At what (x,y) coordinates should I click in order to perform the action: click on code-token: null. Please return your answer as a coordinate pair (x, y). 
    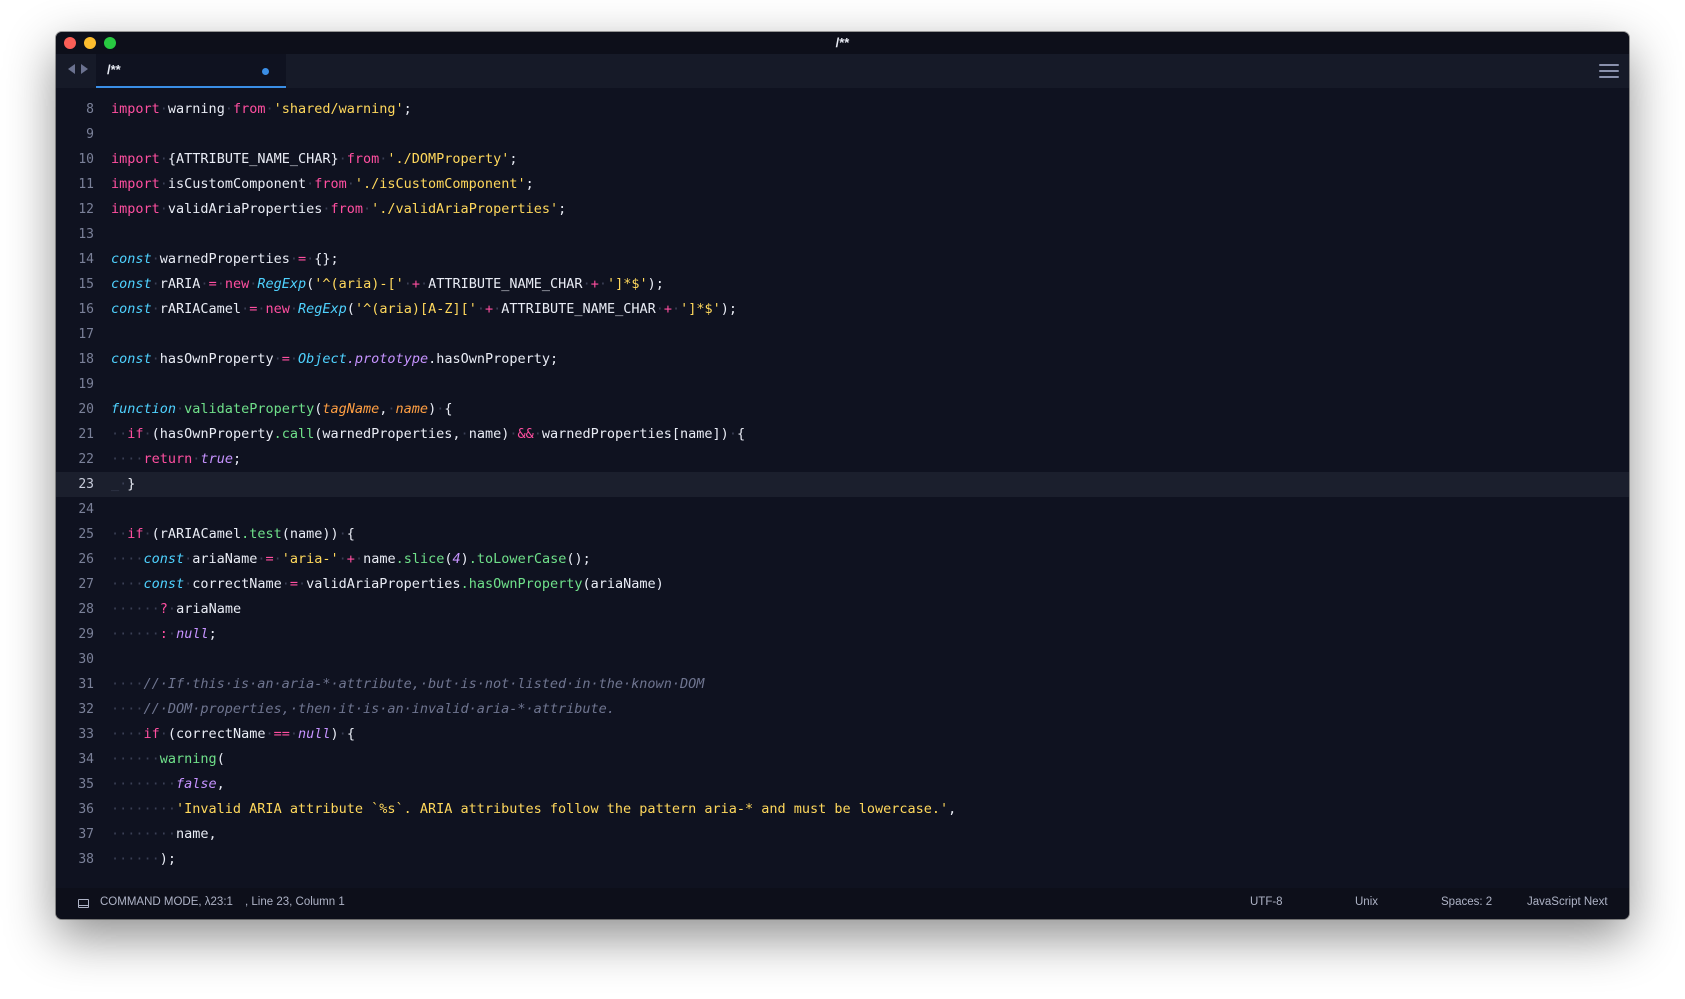
    Looking at the image, I should click on (192, 634).